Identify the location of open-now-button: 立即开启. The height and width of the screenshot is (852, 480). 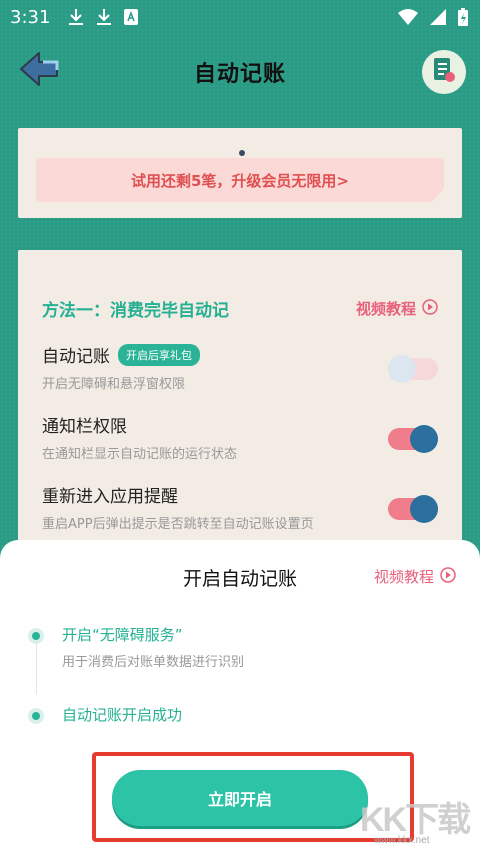
(240, 798).